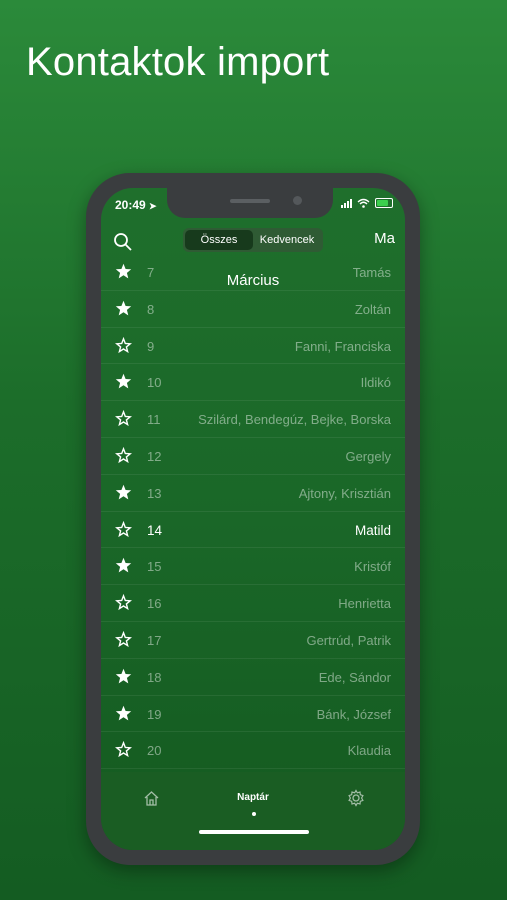 Image resolution: width=507 pixels, height=900 pixels. I want to click on speaker, so click(250, 201).